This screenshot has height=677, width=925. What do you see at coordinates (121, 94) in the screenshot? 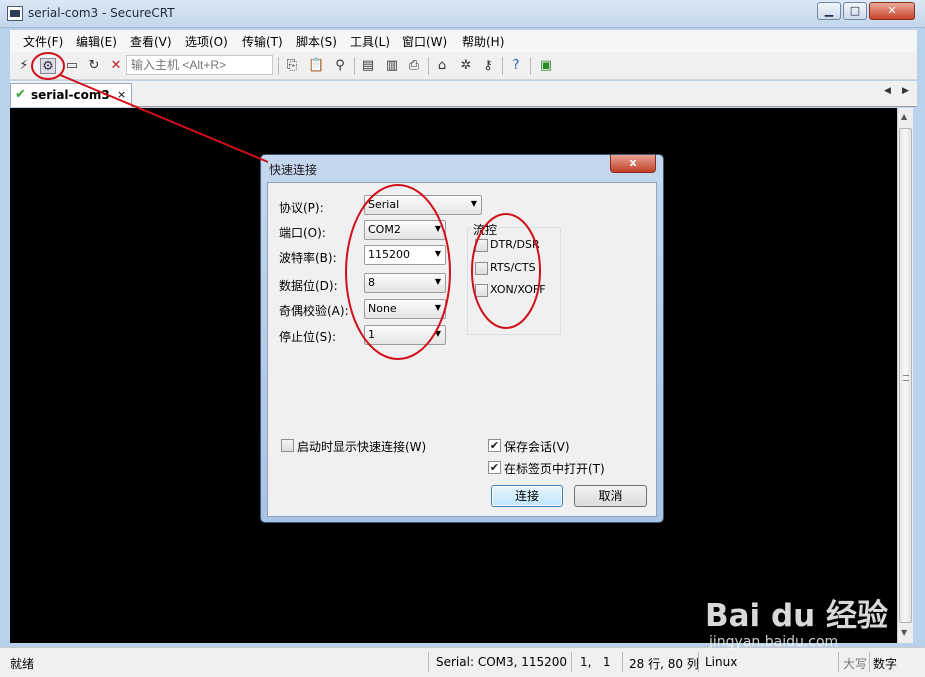
I see `tab-close-icon: ×` at bounding box center [121, 94].